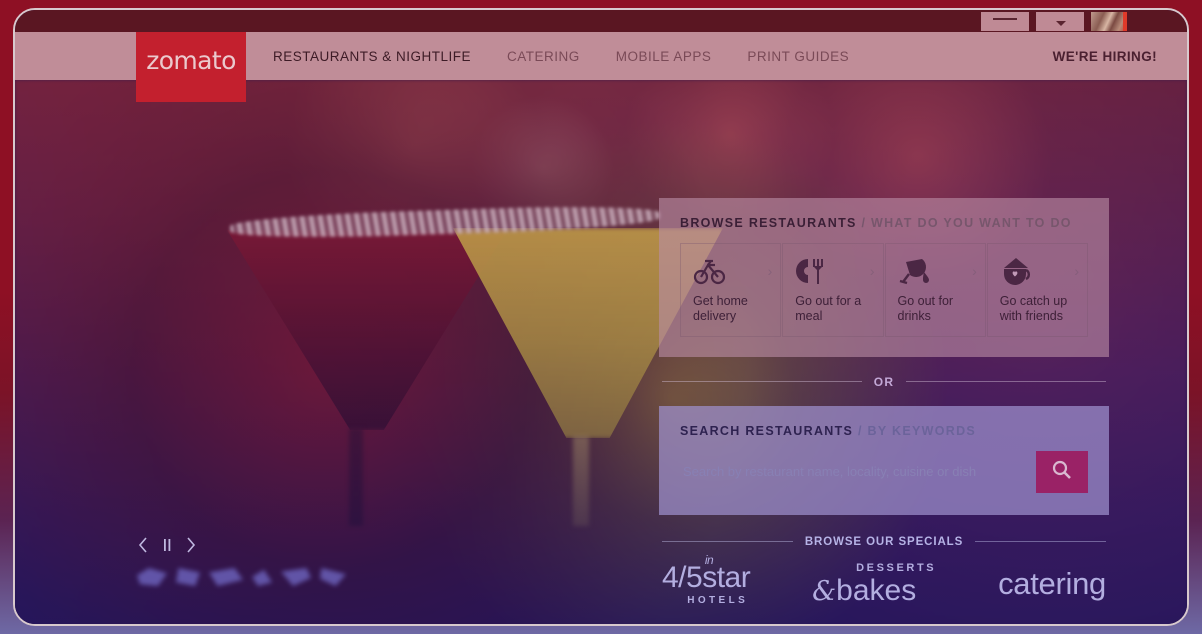  Describe the element at coordinates (731, 290) in the screenshot. I see `browse-tile-home-delivery: Get home delivery ›` at that location.